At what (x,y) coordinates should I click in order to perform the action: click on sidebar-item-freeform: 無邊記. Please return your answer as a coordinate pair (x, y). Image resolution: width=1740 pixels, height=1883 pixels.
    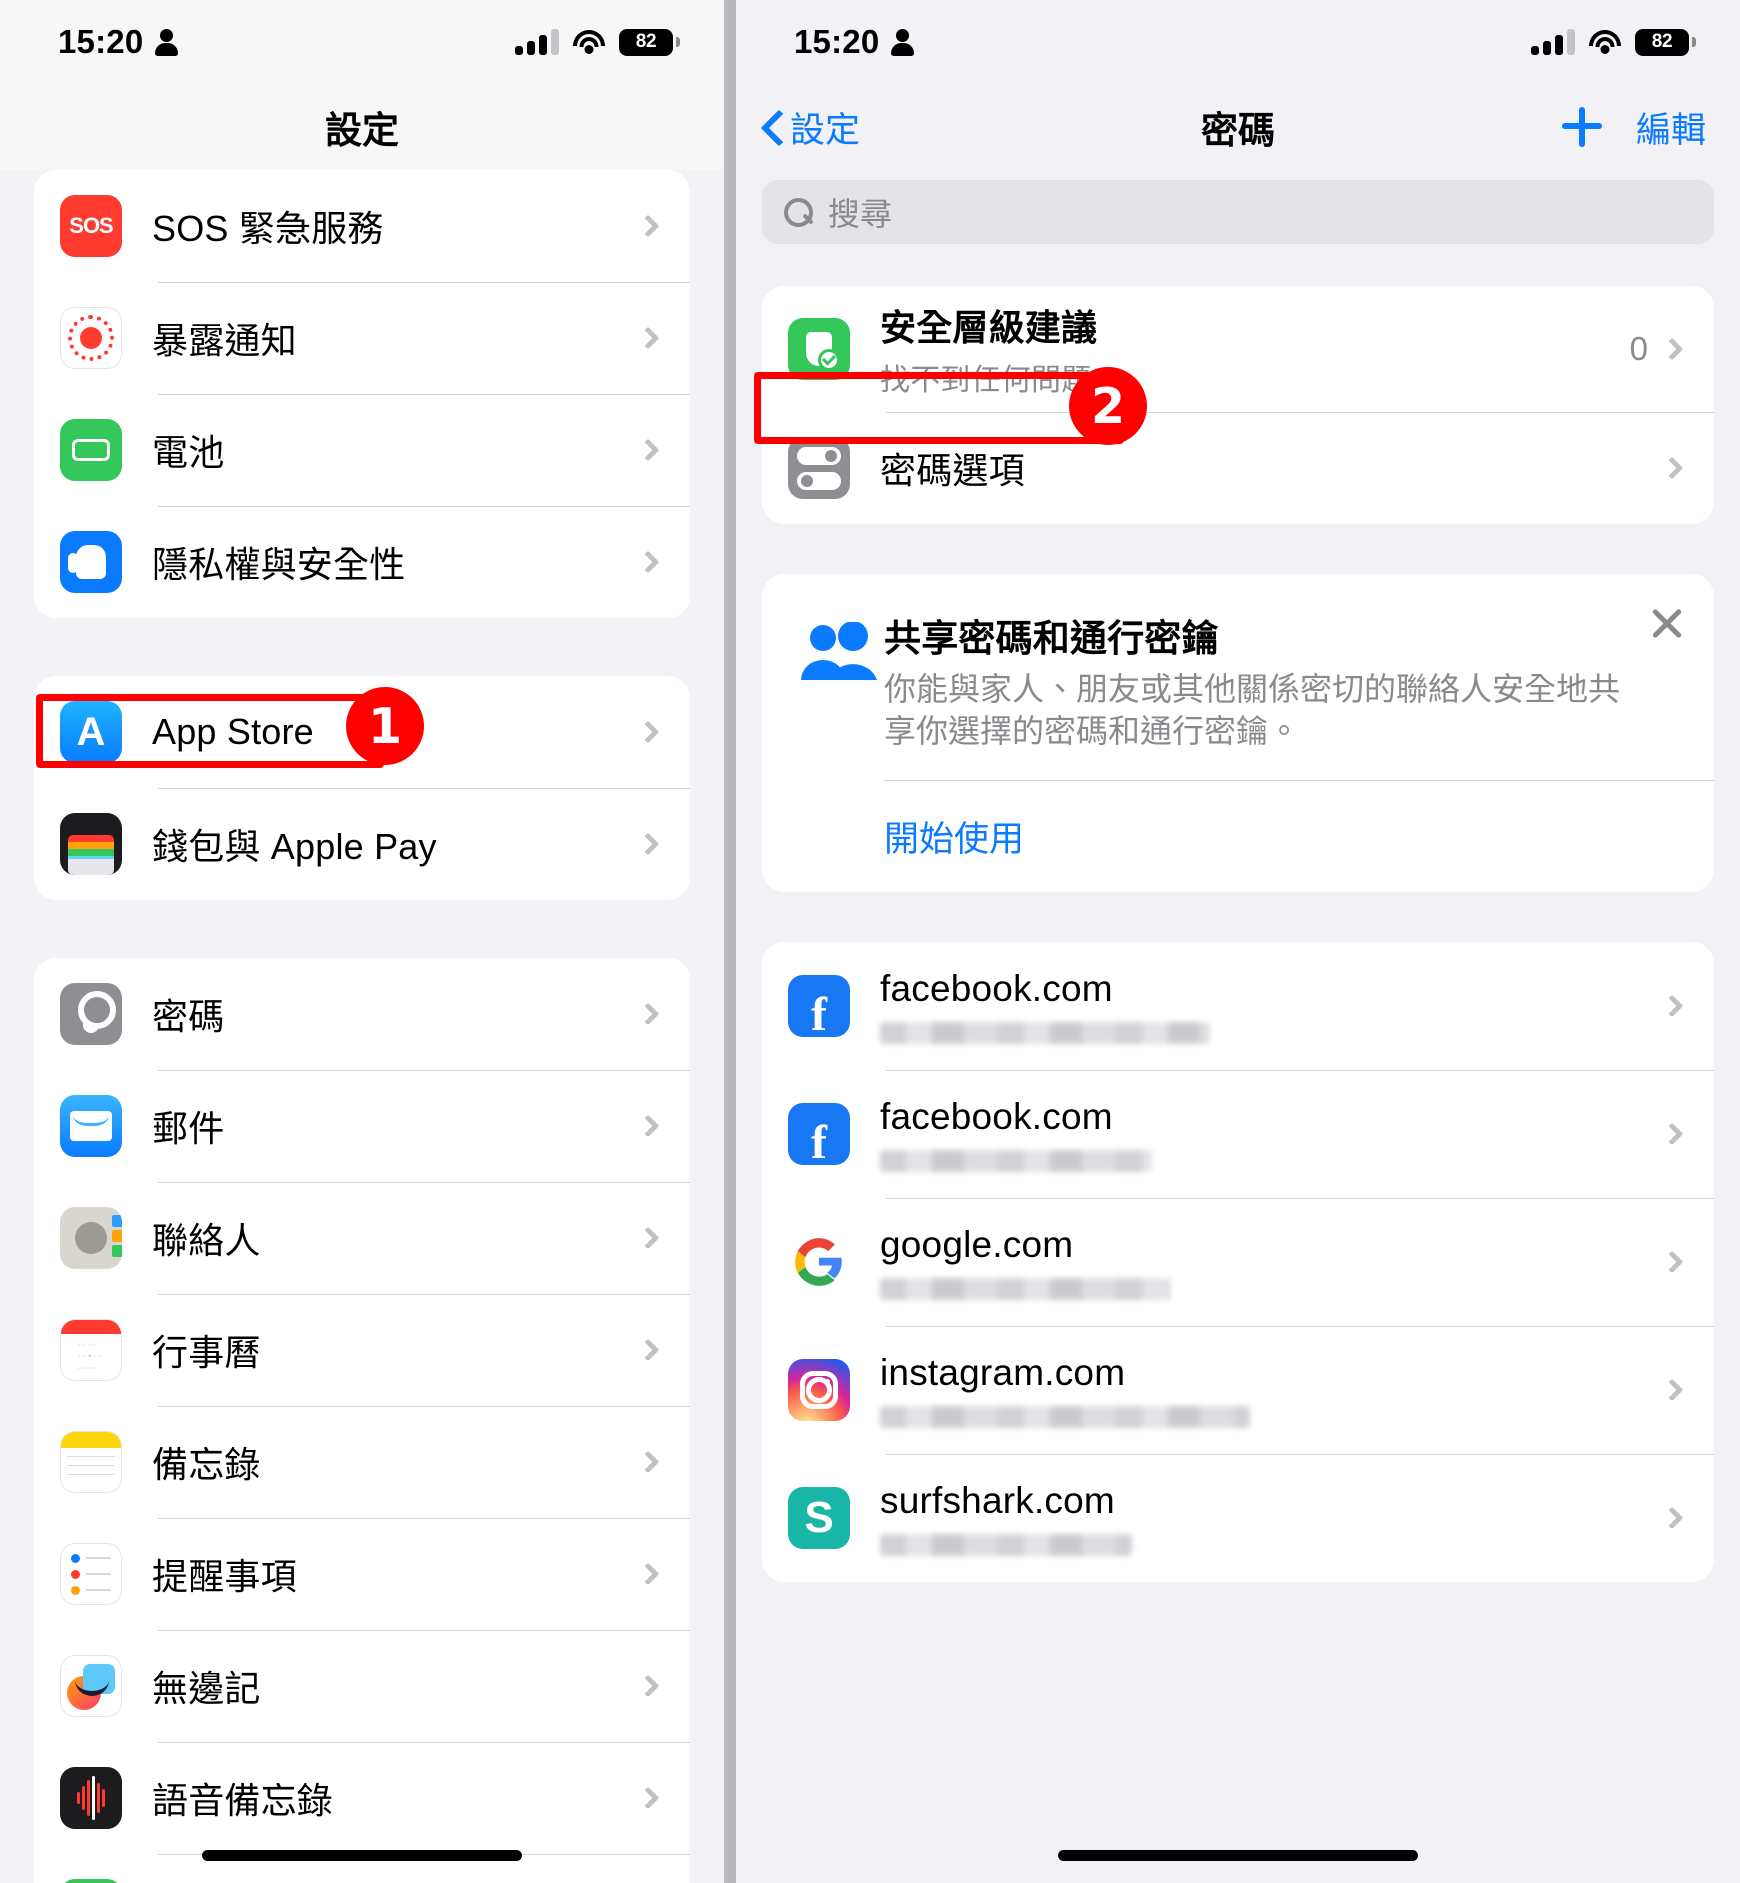
    Looking at the image, I should click on (362, 1686).